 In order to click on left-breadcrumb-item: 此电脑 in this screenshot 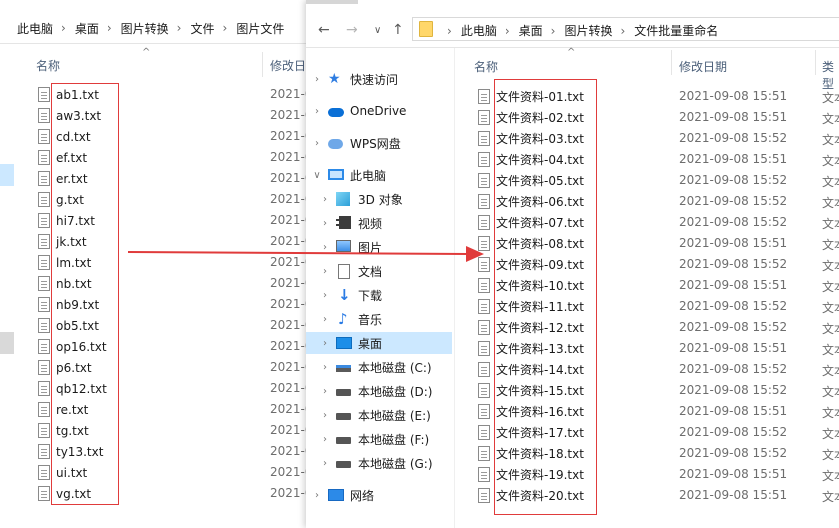, I will do `click(35, 28)`.